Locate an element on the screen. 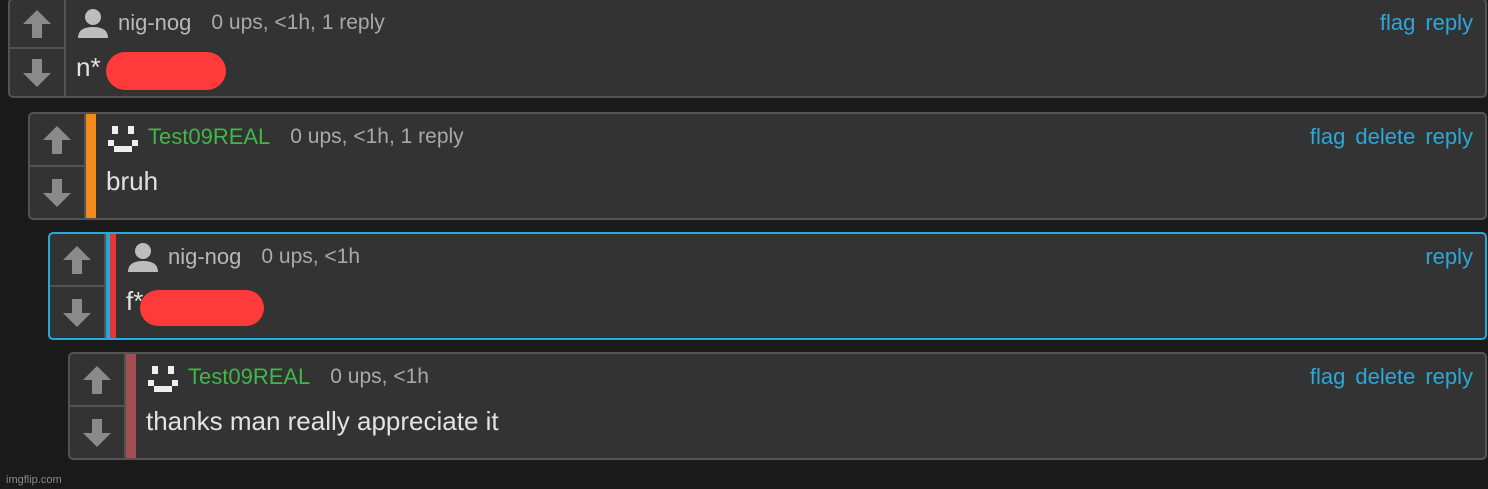 The image size is (1488, 489). comment-actions: flag reply is located at coordinates (1426, 23).